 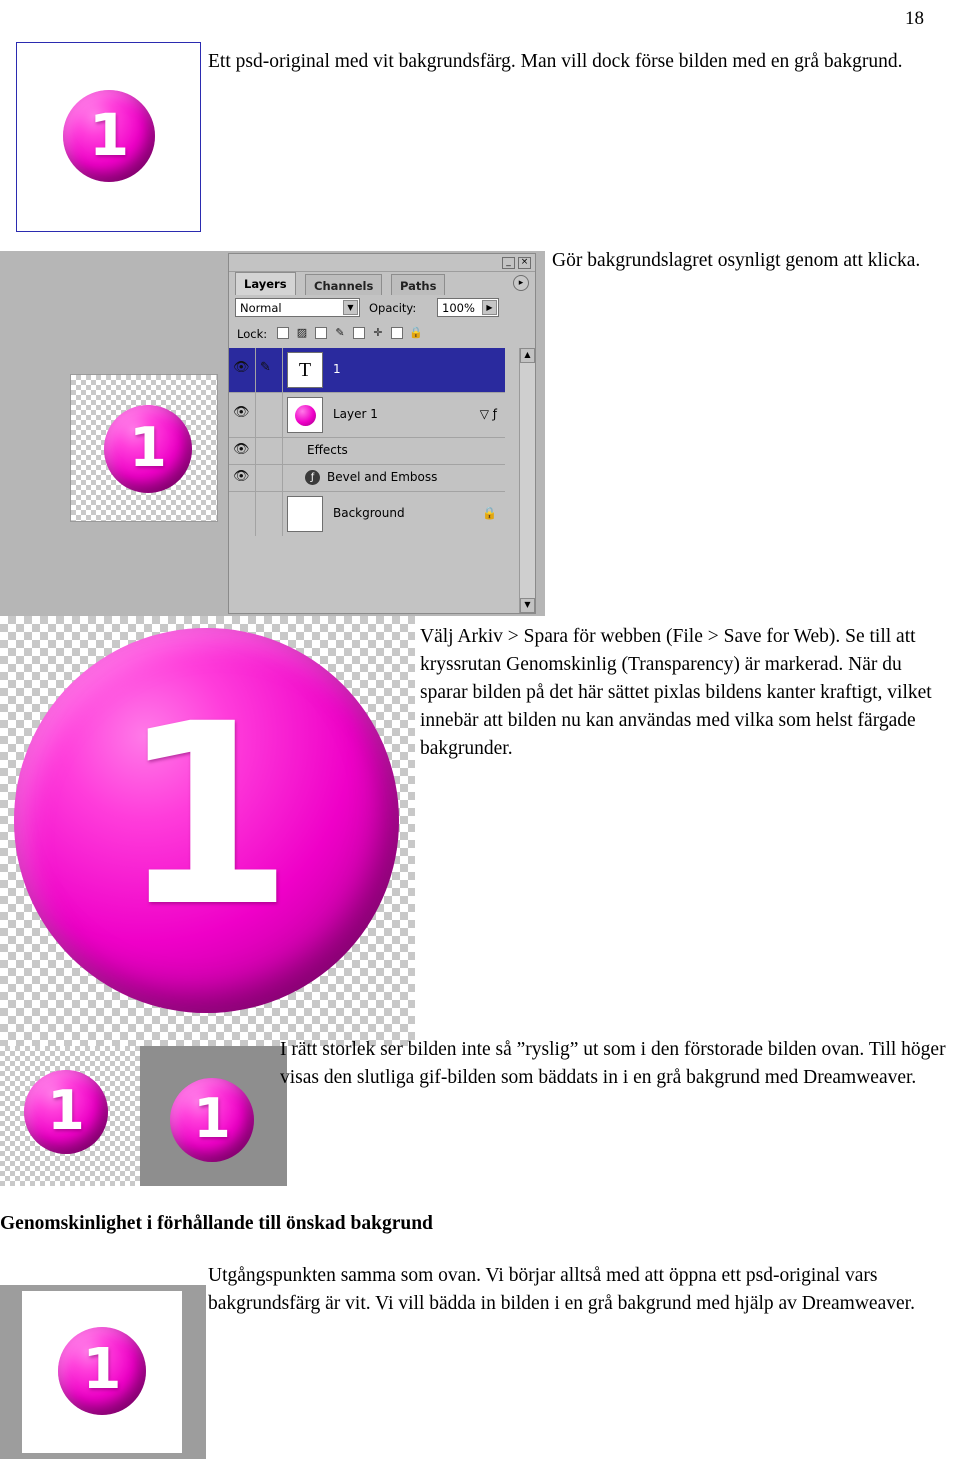 I want to click on chevron-down-icon: ▼, so click(x=350, y=307).